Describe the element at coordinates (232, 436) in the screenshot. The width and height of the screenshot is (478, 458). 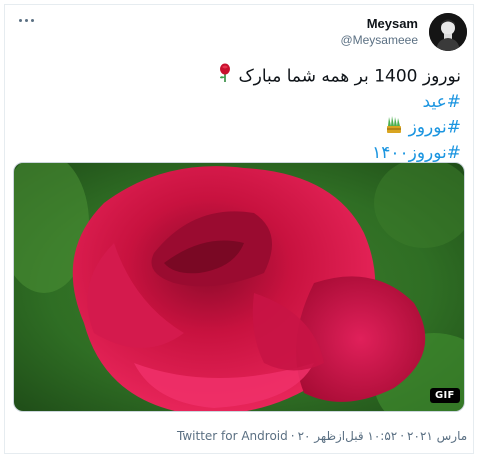
I see `tweet-source-link: Twitter for Android` at that location.